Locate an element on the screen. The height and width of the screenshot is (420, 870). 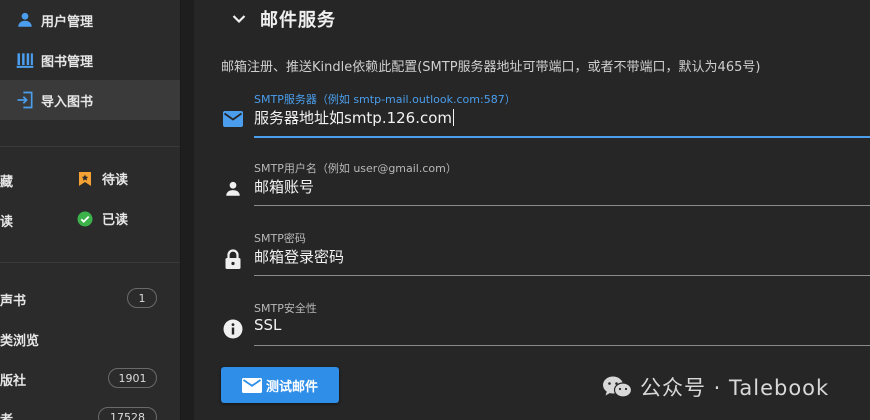
info-icon is located at coordinates (233, 329).